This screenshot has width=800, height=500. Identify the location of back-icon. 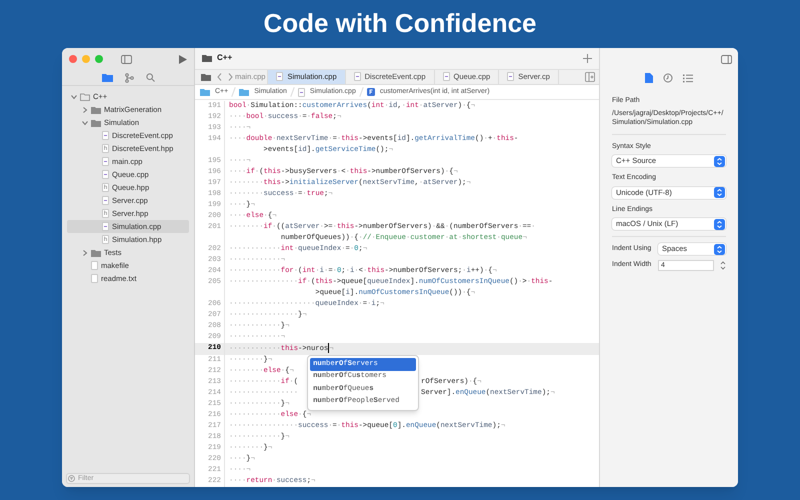
(219, 76).